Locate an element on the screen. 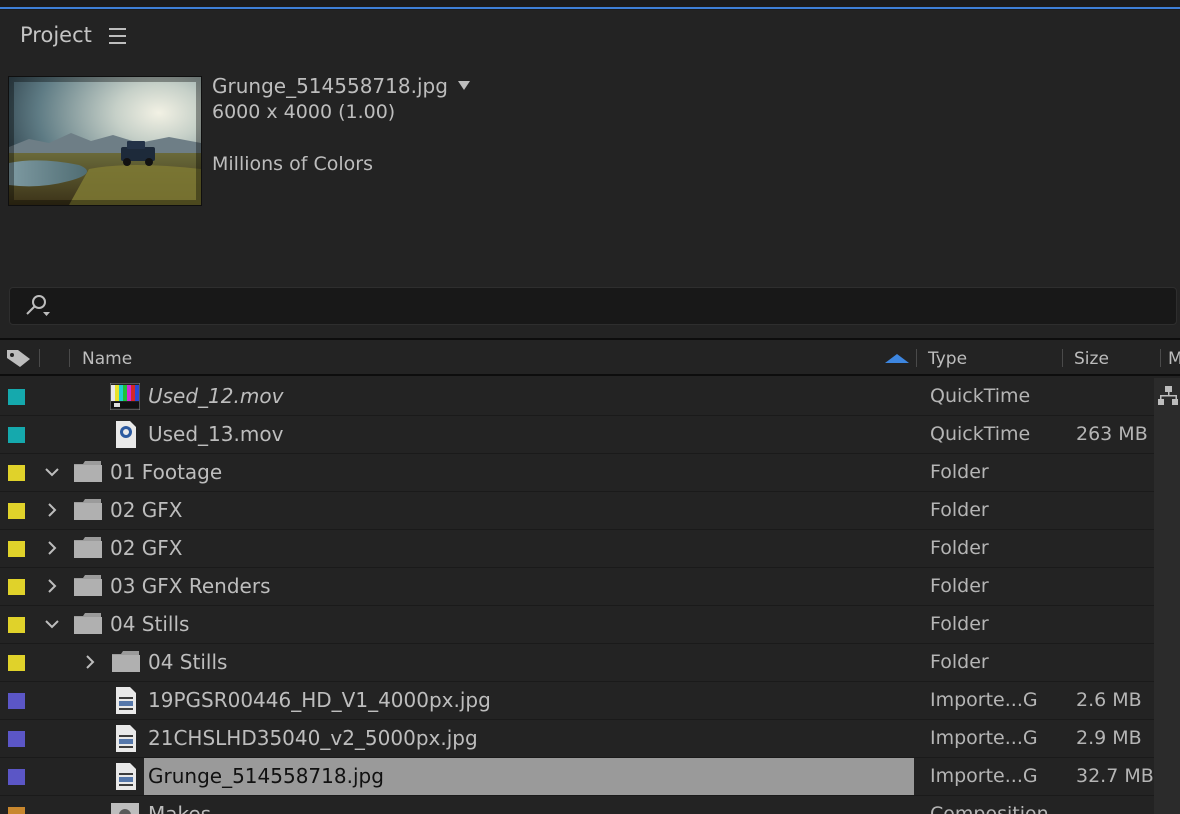 The height and width of the screenshot is (814, 1180). table-row: 01 Footage Folder is located at coordinates (577, 473).